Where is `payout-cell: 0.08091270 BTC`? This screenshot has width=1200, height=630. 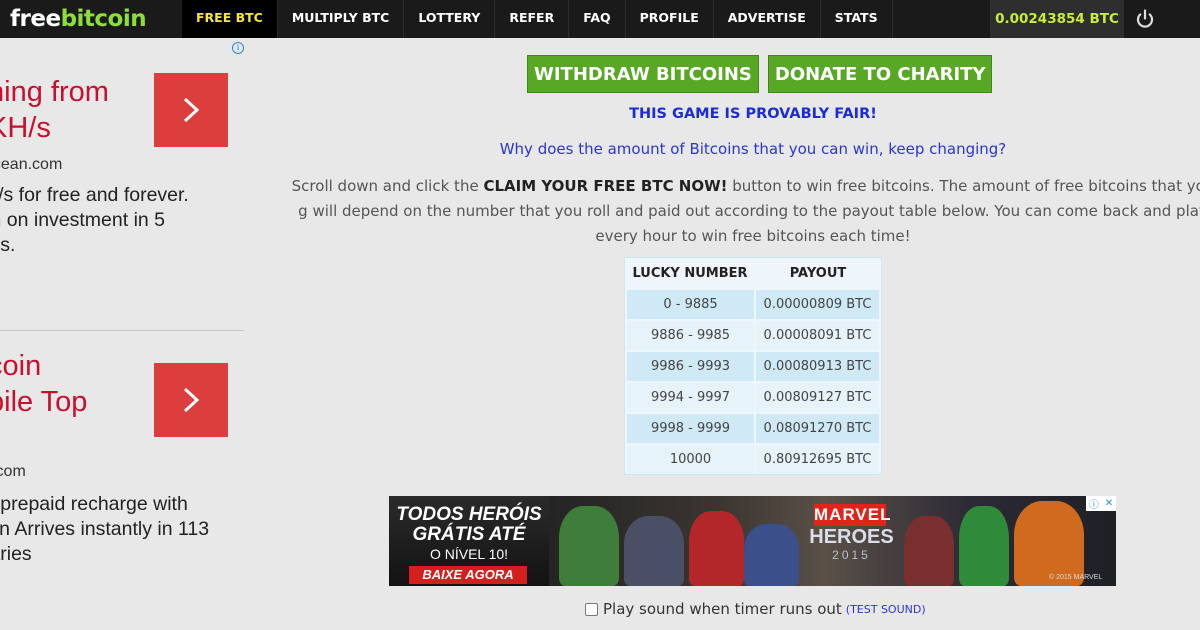
payout-cell: 0.08091270 BTC is located at coordinates (817, 428).